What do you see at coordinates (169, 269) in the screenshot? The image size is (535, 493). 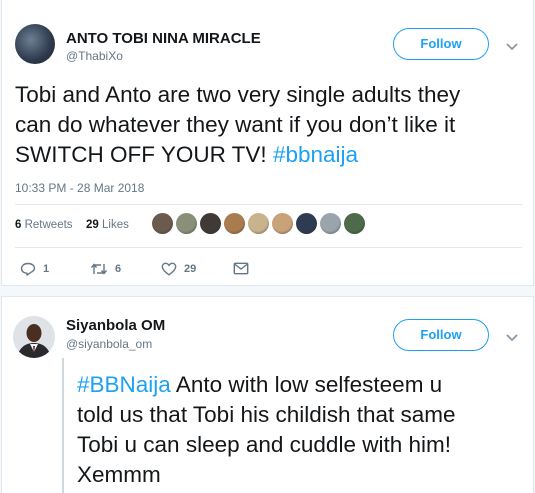 I see `heart-icon` at bounding box center [169, 269].